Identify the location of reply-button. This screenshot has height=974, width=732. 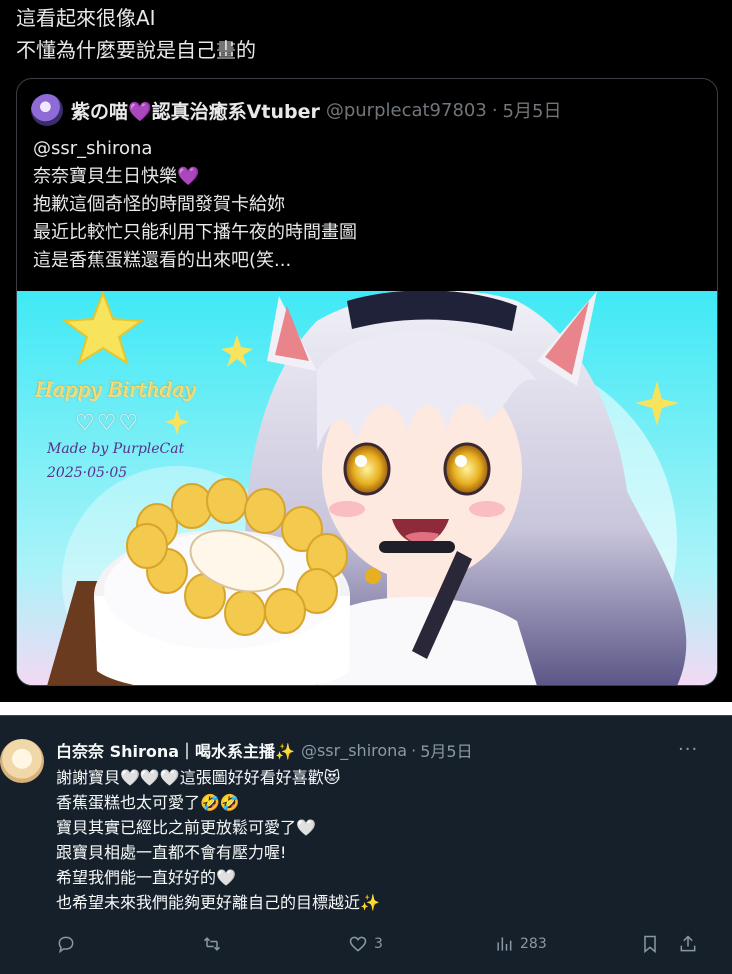
(69, 944).